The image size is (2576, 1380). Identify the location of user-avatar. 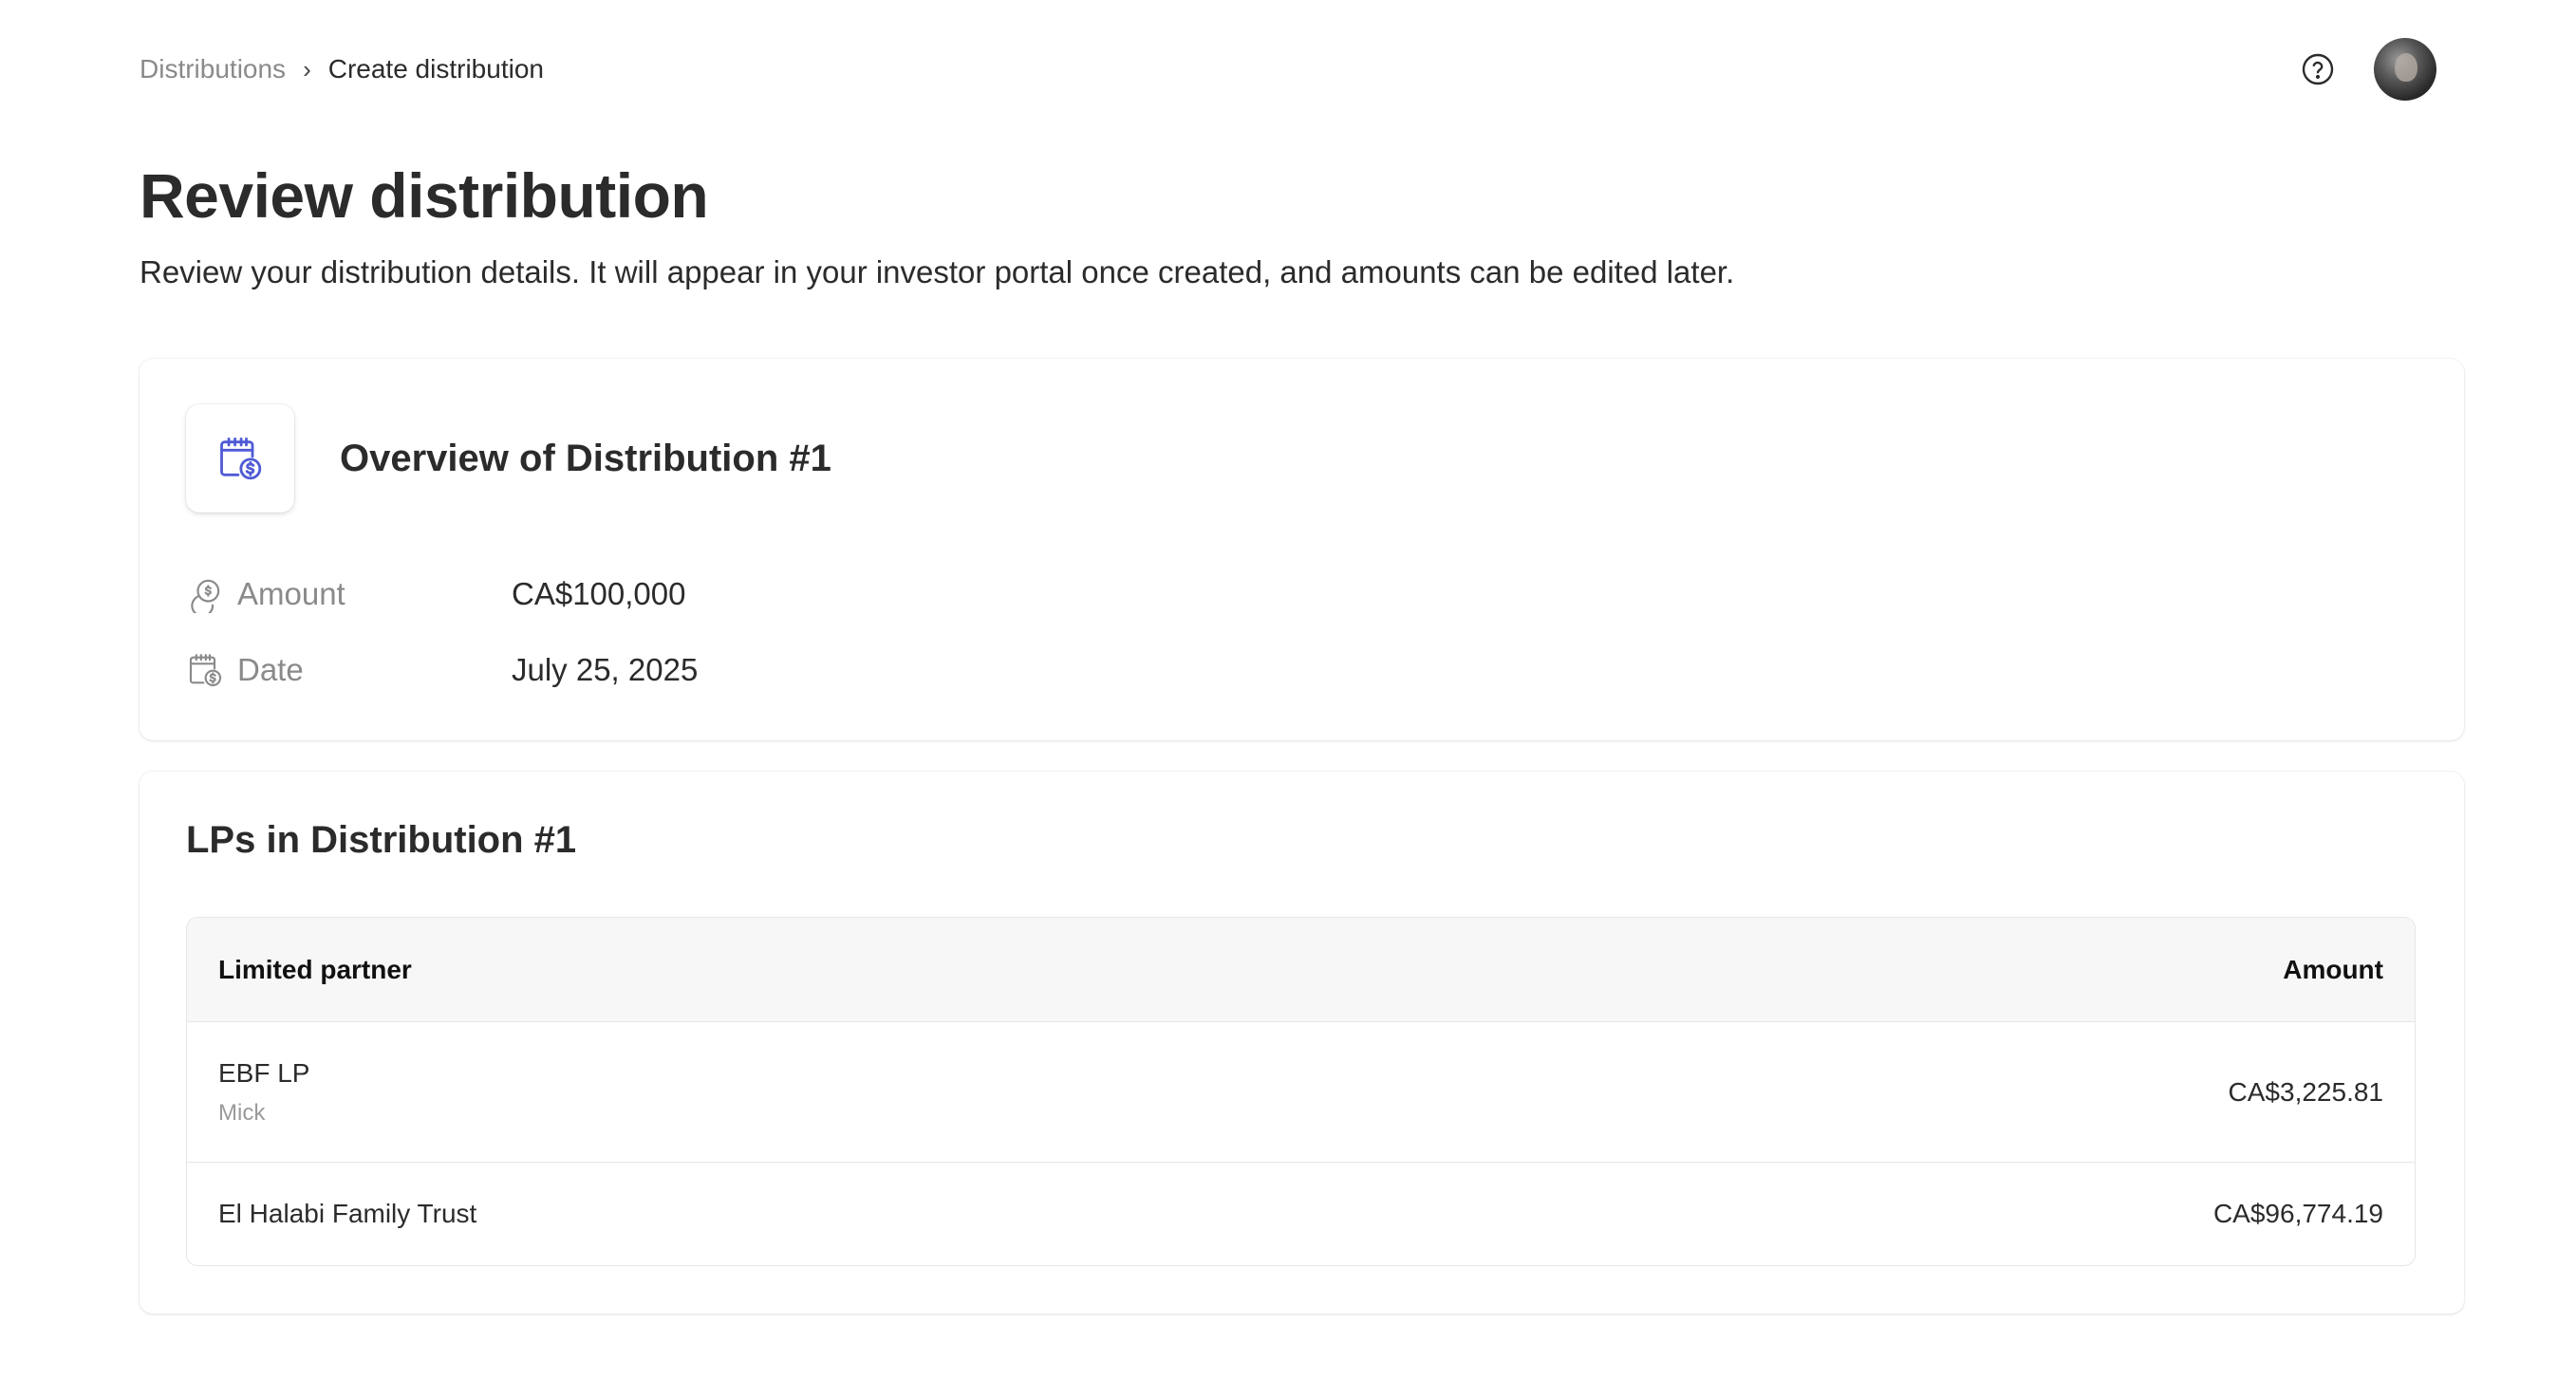
(2405, 69).